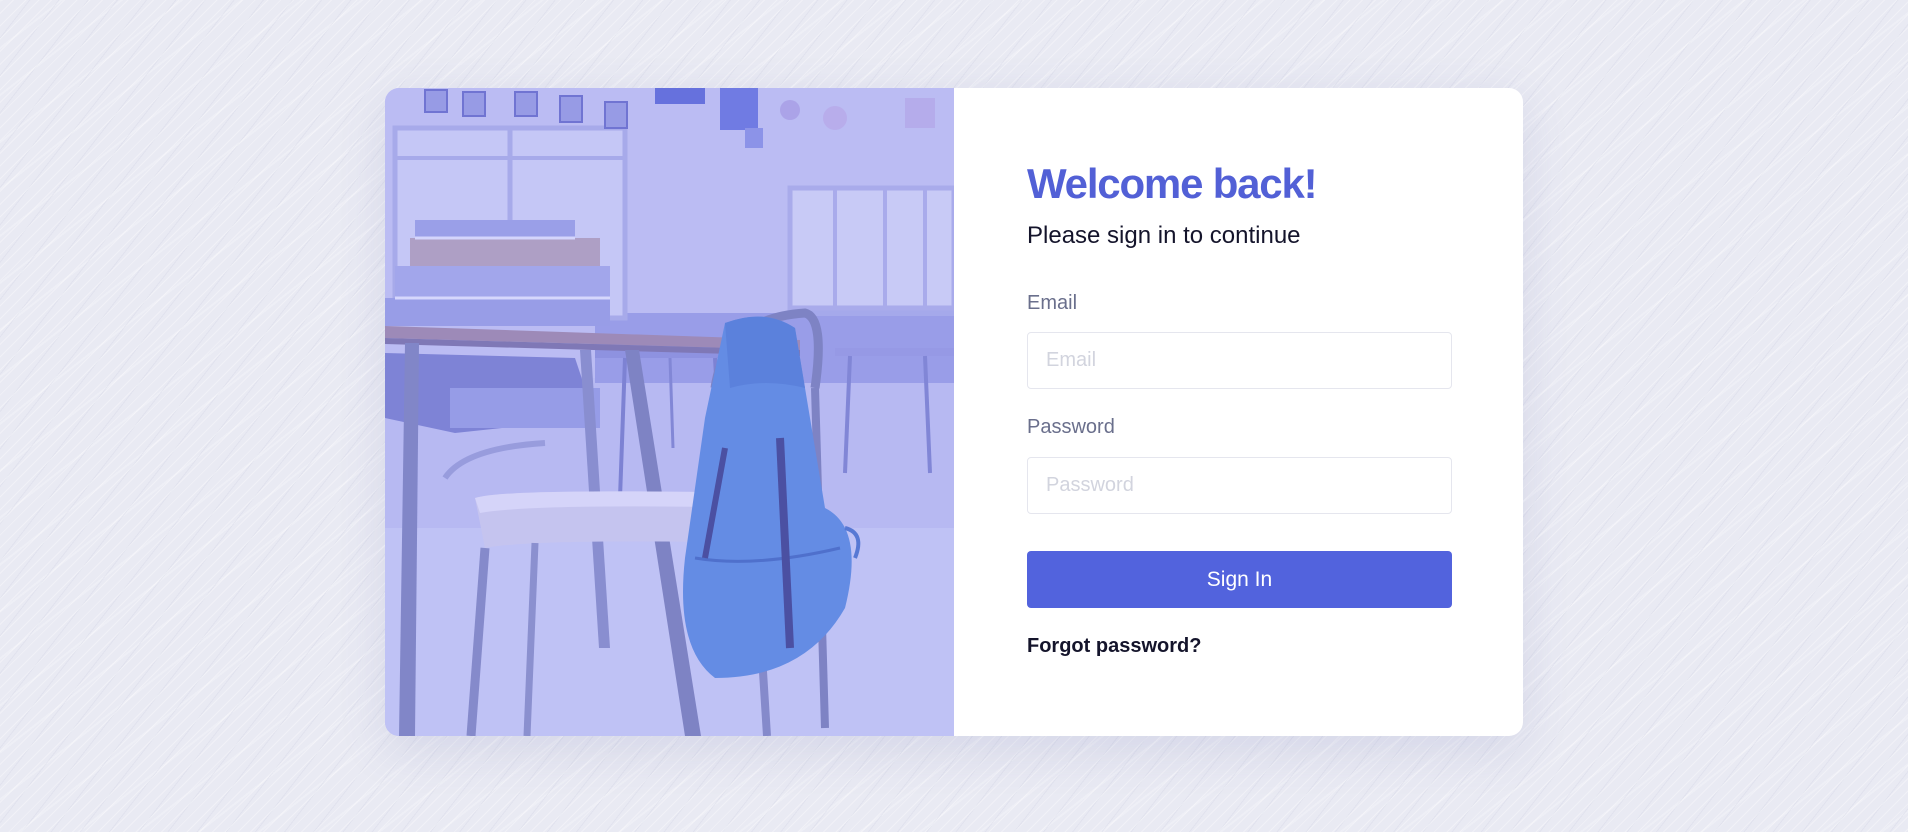 Image resolution: width=1908 pixels, height=832 pixels. I want to click on email-input, so click(1239, 360).